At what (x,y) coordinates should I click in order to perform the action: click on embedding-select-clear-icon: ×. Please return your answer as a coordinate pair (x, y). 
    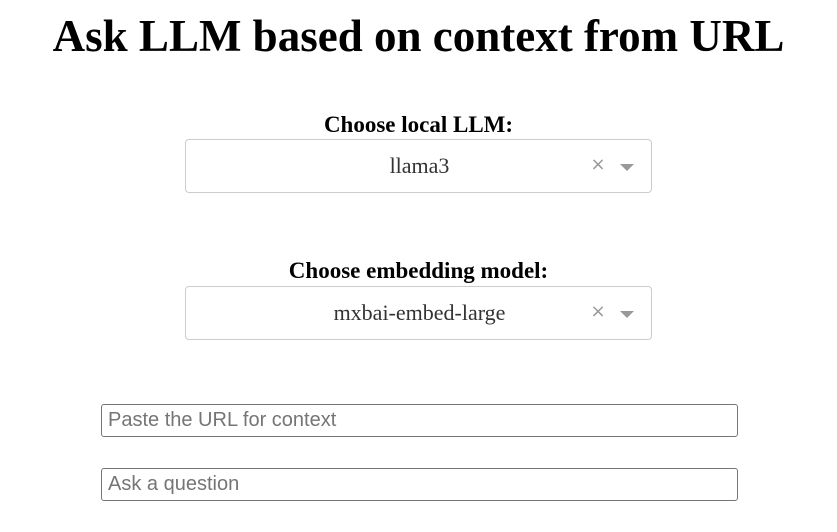
    Looking at the image, I should click on (598, 312).